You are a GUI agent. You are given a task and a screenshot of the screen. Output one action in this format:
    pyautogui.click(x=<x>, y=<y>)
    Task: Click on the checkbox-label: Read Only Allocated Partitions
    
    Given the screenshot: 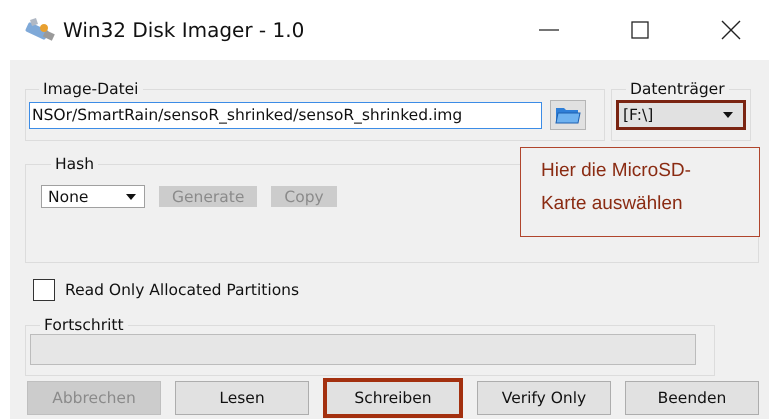 What is the action you would take?
    pyautogui.click(x=182, y=290)
    